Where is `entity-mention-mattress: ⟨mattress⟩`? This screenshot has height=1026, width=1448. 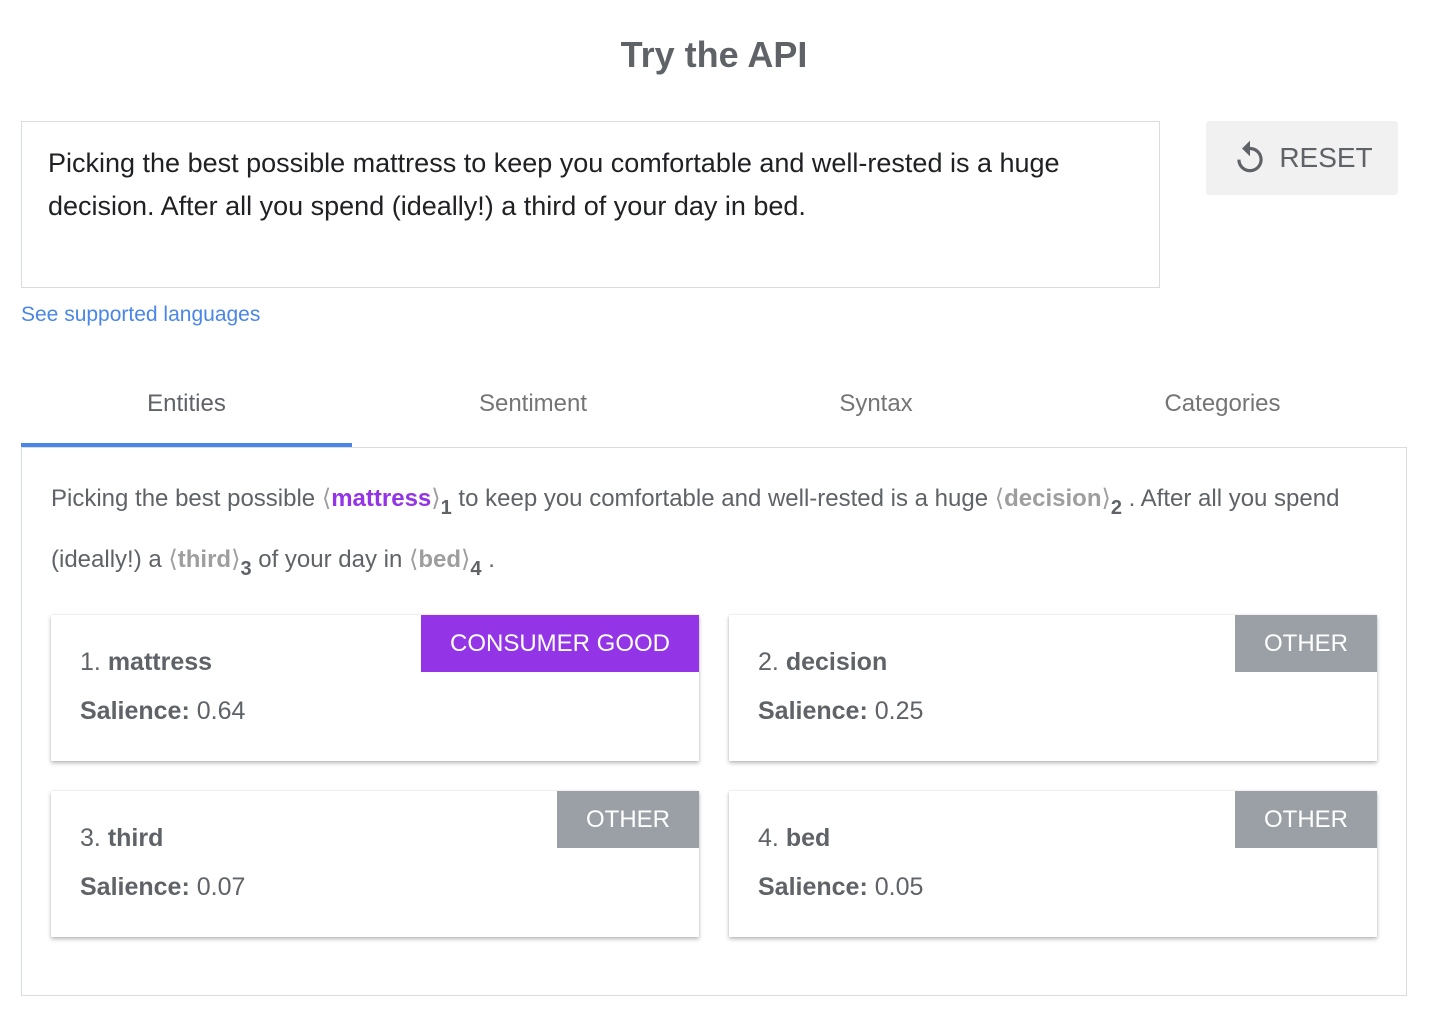 entity-mention-mattress: ⟨mattress⟩ is located at coordinates (381, 498).